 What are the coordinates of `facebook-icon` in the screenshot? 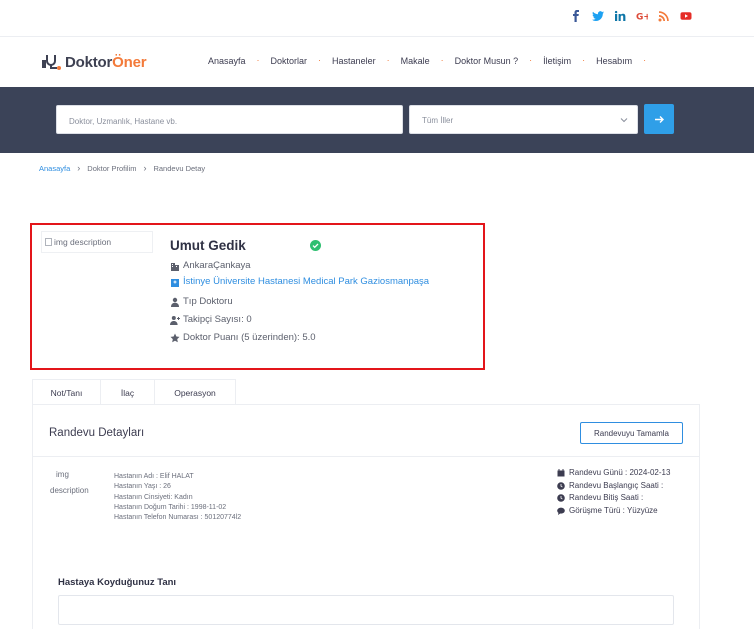 It's located at (576, 16).